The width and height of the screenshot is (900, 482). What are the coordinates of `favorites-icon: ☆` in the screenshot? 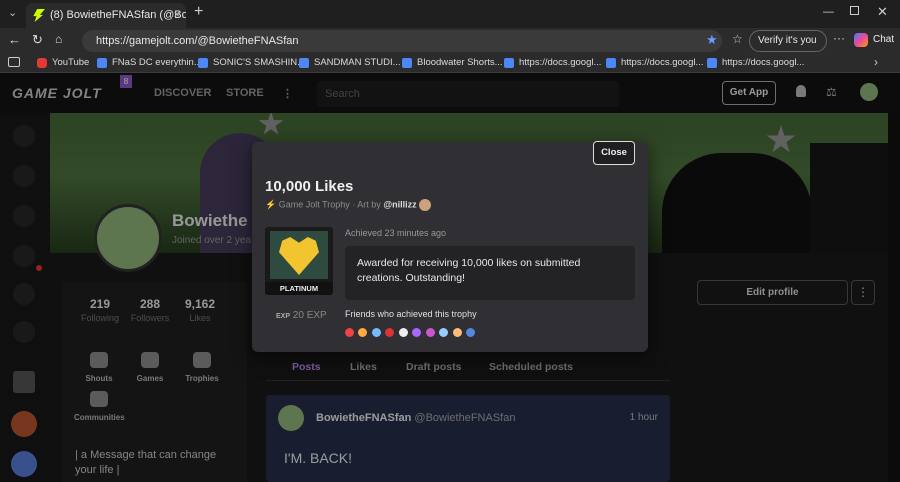 It's located at (737, 39).